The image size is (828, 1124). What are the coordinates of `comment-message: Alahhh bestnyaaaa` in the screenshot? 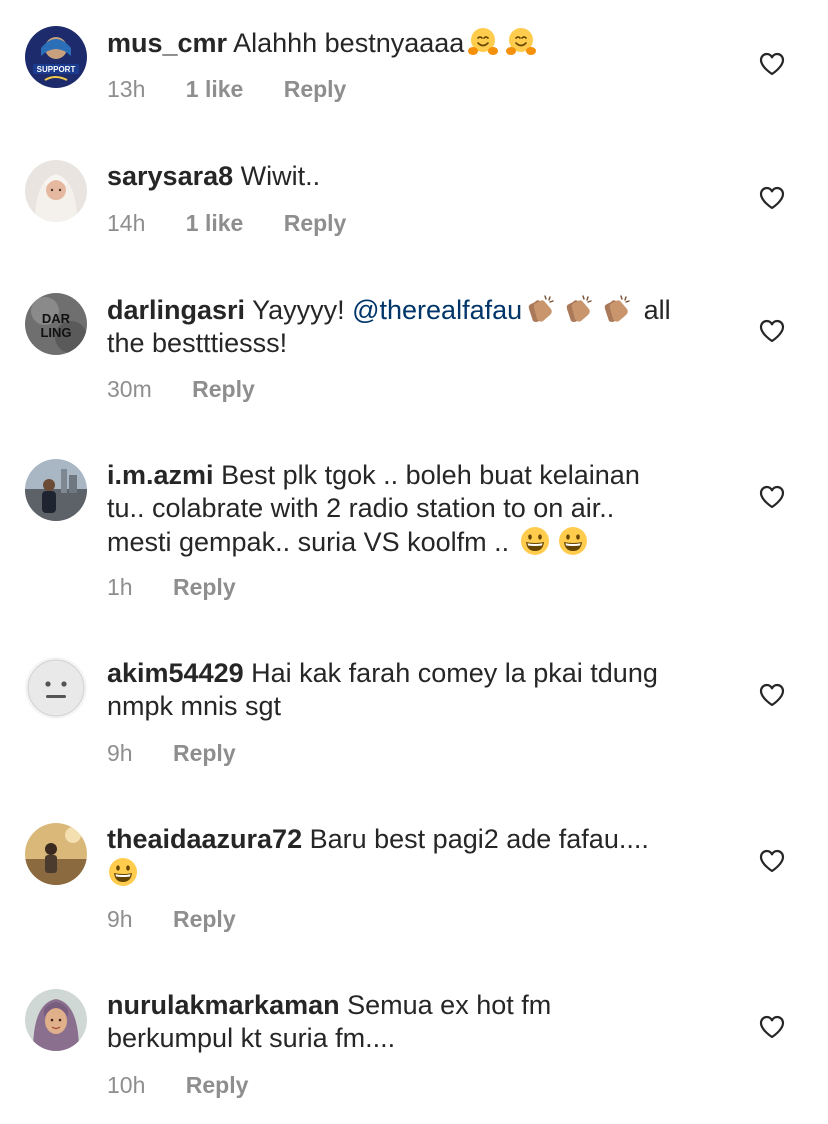 It's located at (349, 43).